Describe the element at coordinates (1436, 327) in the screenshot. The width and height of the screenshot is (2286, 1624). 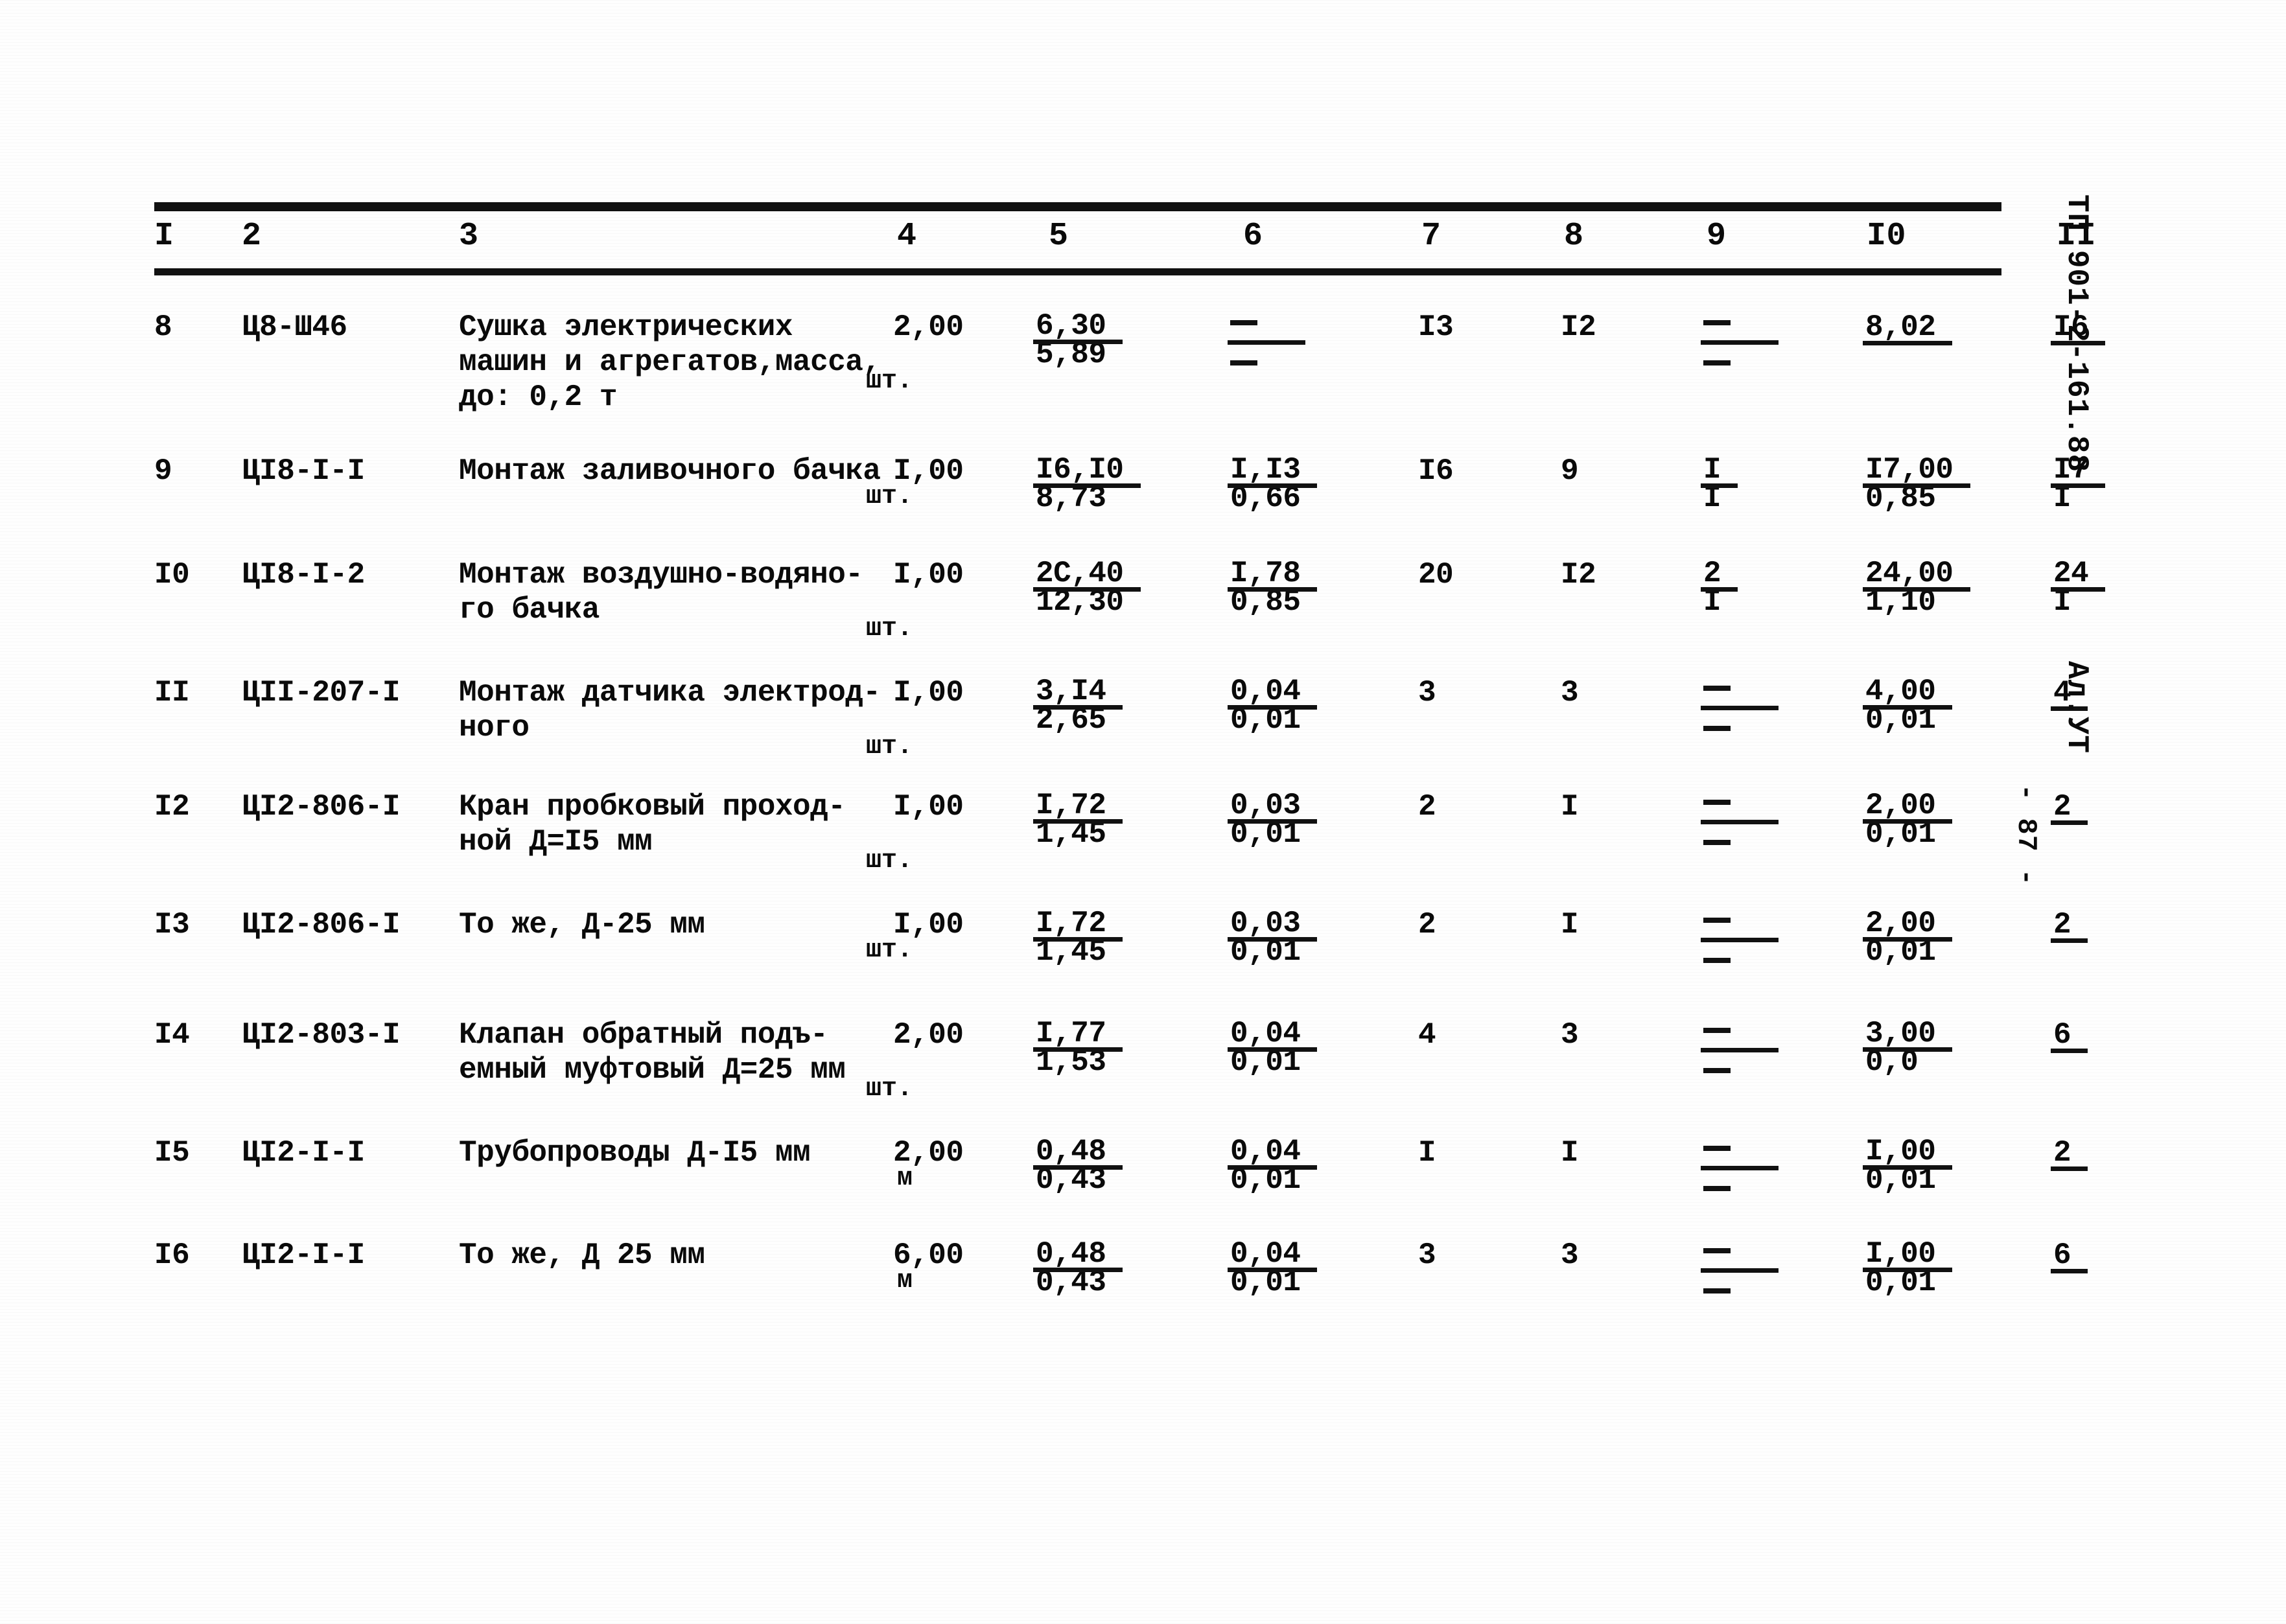
I see `row-col7: I3` at that location.